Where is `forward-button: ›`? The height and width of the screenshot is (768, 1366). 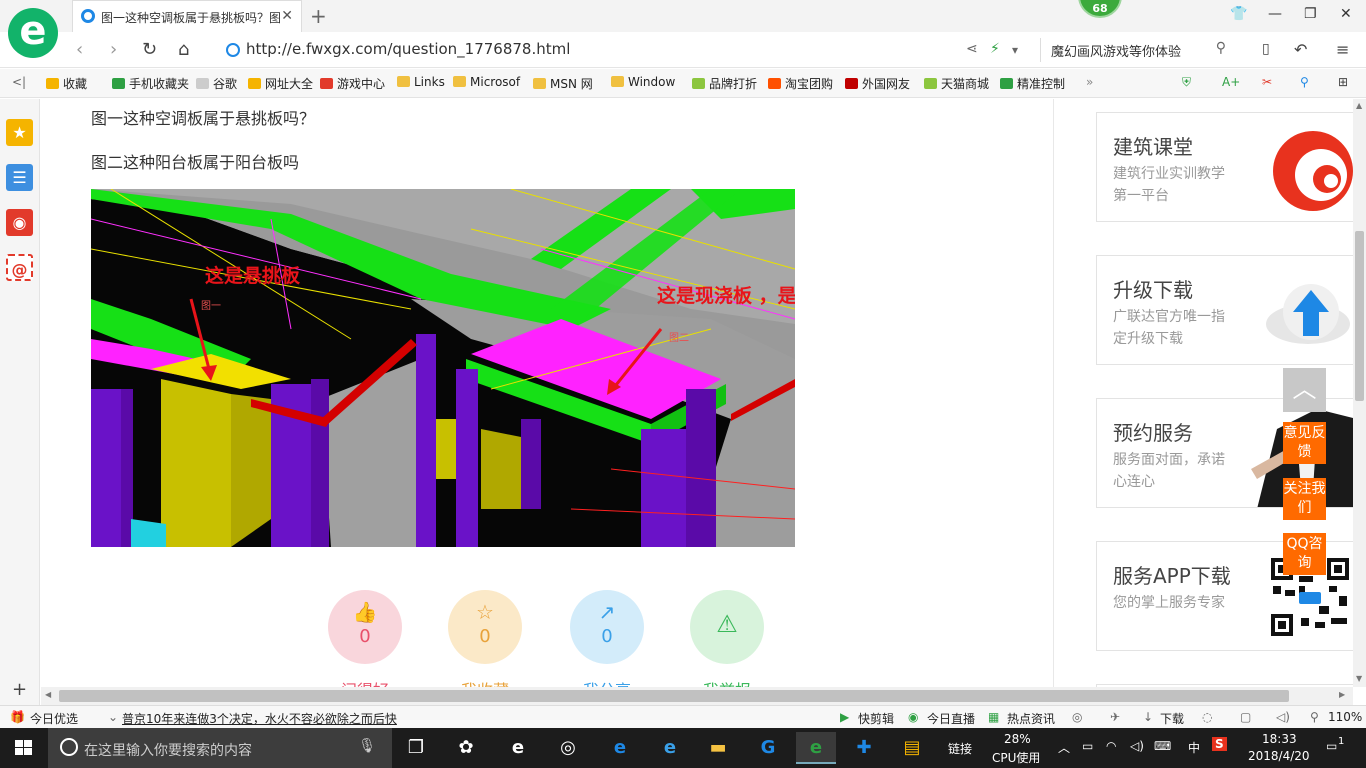 forward-button: › is located at coordinates (113, 49).